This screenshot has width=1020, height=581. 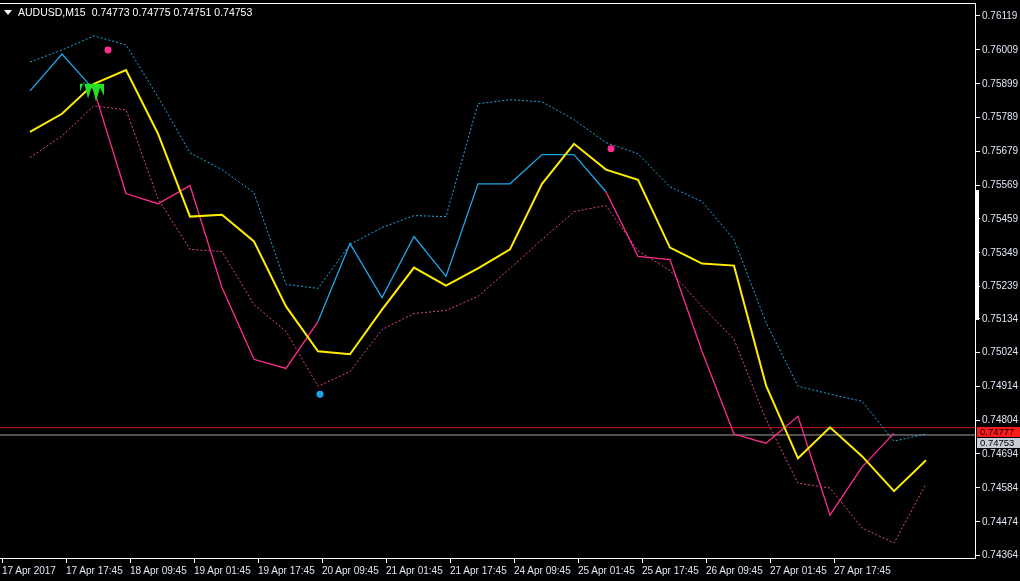 I want to click on price-label: 0.74584, so click(x=1000, y=487).